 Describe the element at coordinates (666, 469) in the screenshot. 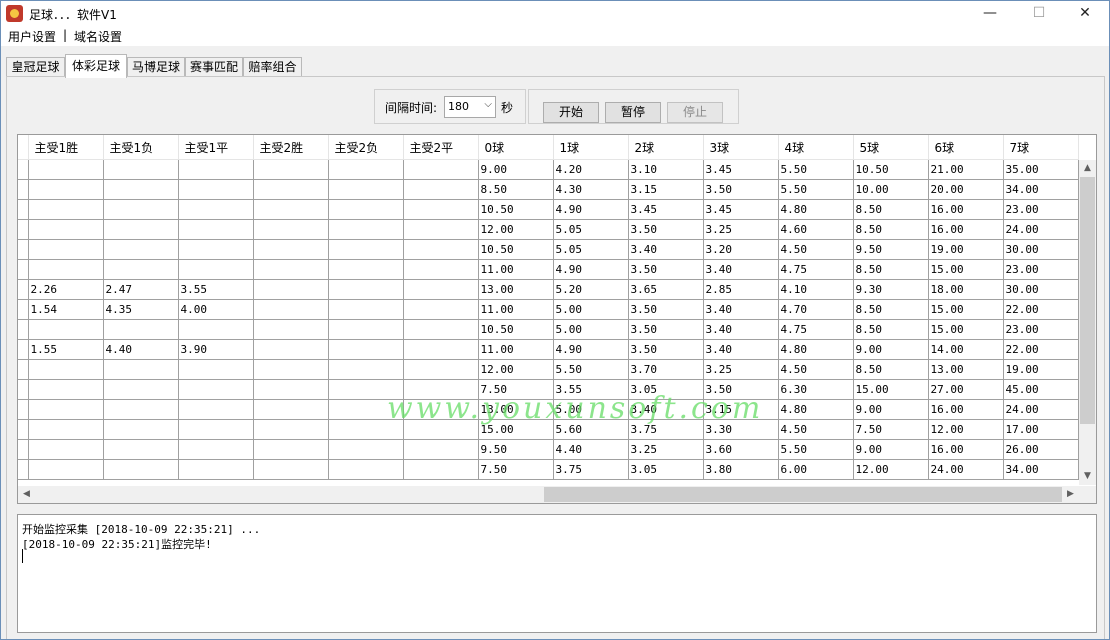

I see `table-cell: 3.05` at that location.